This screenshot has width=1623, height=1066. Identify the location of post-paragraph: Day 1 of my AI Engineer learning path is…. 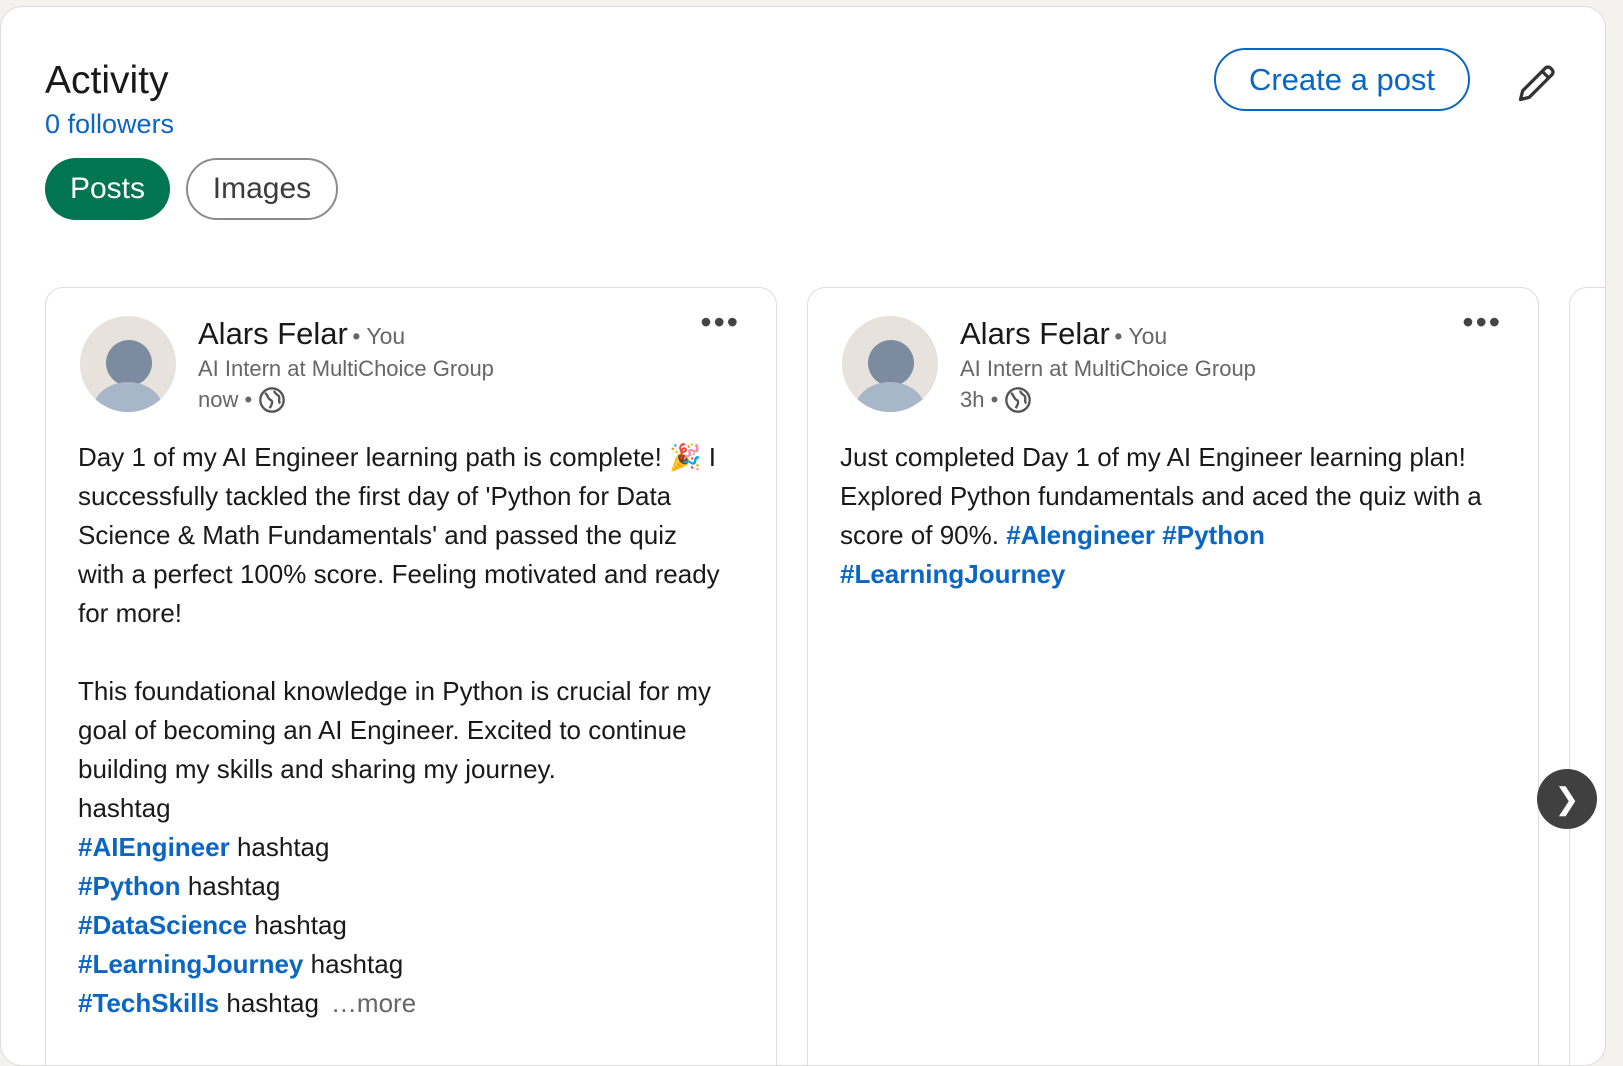
(399, 535).